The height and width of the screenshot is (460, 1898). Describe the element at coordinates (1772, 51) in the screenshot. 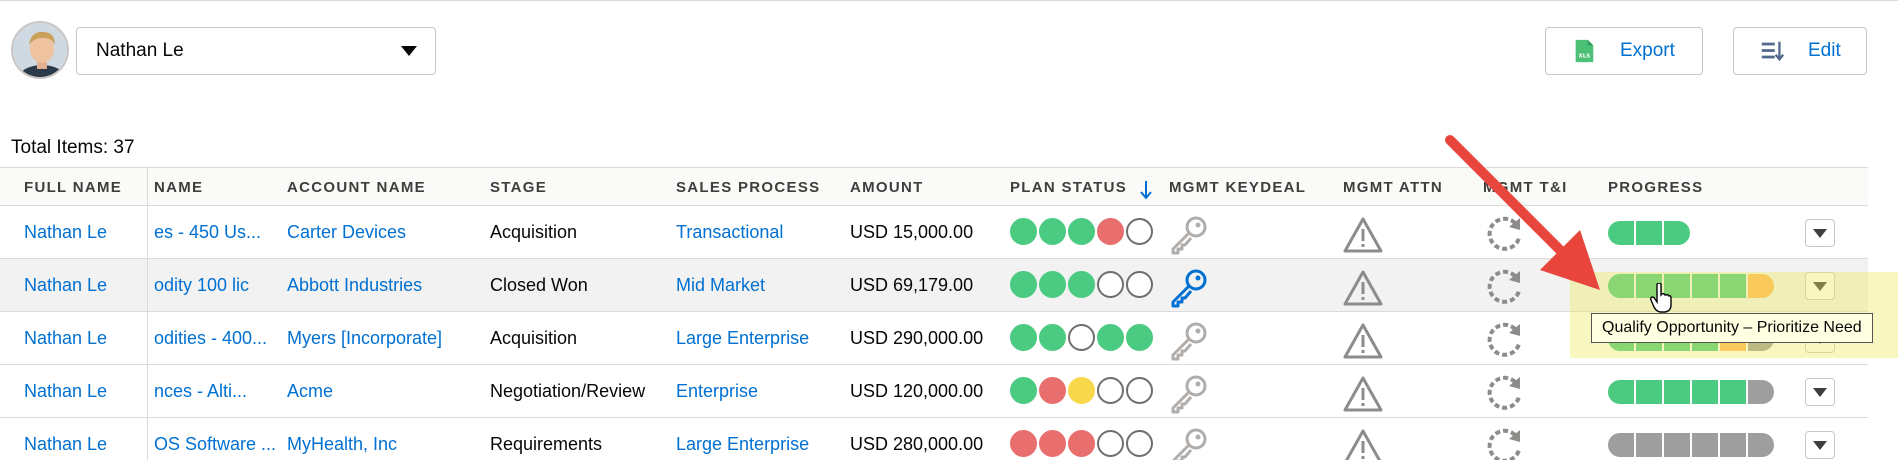

I see `edit-list-icon` at that location.